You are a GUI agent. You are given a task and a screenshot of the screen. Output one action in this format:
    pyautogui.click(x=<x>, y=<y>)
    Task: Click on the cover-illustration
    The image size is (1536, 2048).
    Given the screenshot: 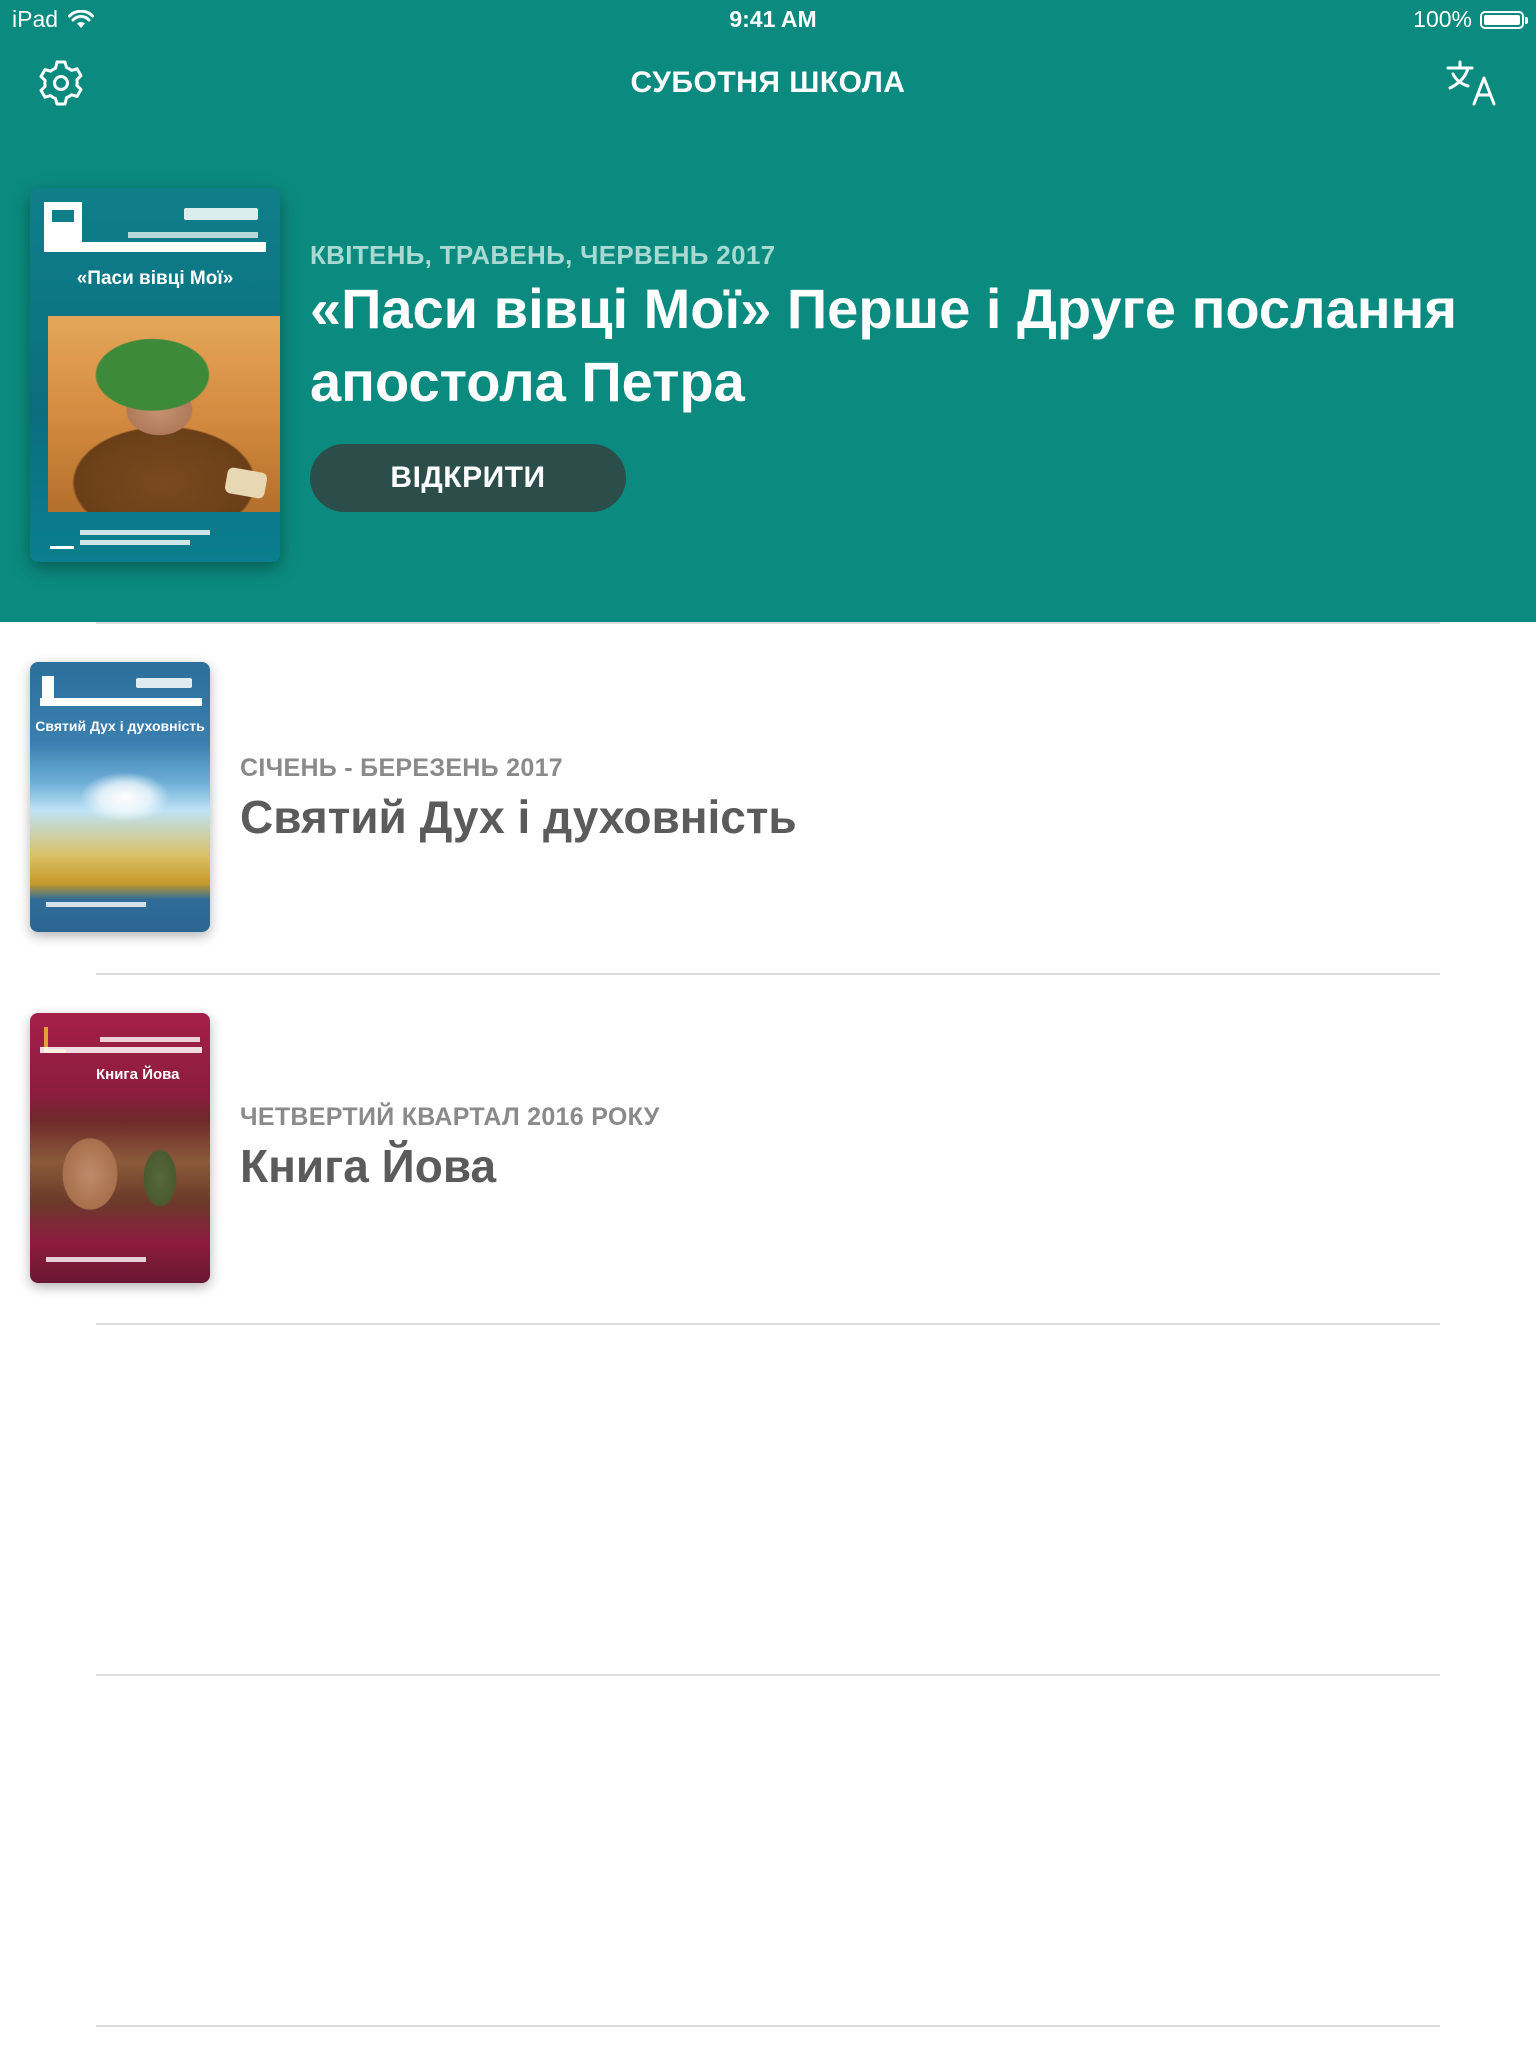 What is the action you would take?
    pyautogui.click(x=160, y=1178)
    